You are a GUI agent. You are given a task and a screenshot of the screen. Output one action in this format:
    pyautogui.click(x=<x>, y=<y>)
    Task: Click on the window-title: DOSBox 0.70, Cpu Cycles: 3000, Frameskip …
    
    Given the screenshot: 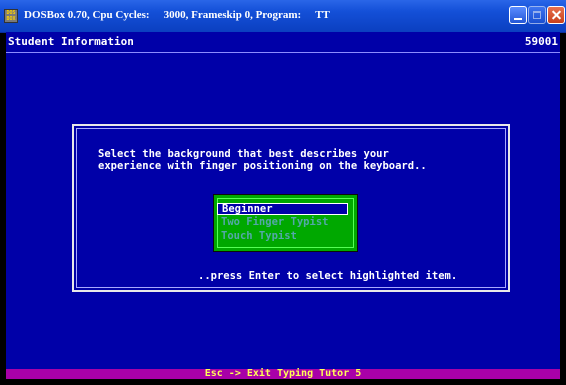 What is the action you would take?
    pyautogui.click(x=184, y=15)
    